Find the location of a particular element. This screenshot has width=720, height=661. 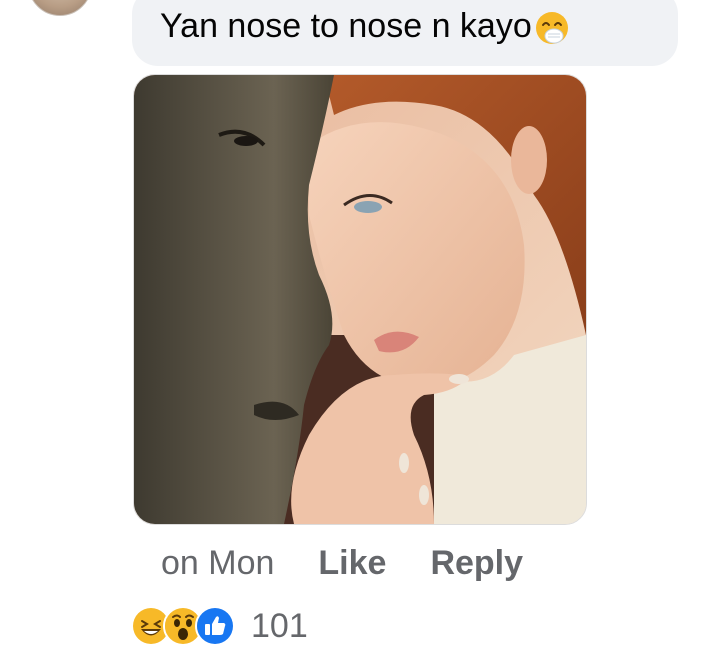

comment-text: Yan nose to nose n kayo is located at coordinates (346, 26).